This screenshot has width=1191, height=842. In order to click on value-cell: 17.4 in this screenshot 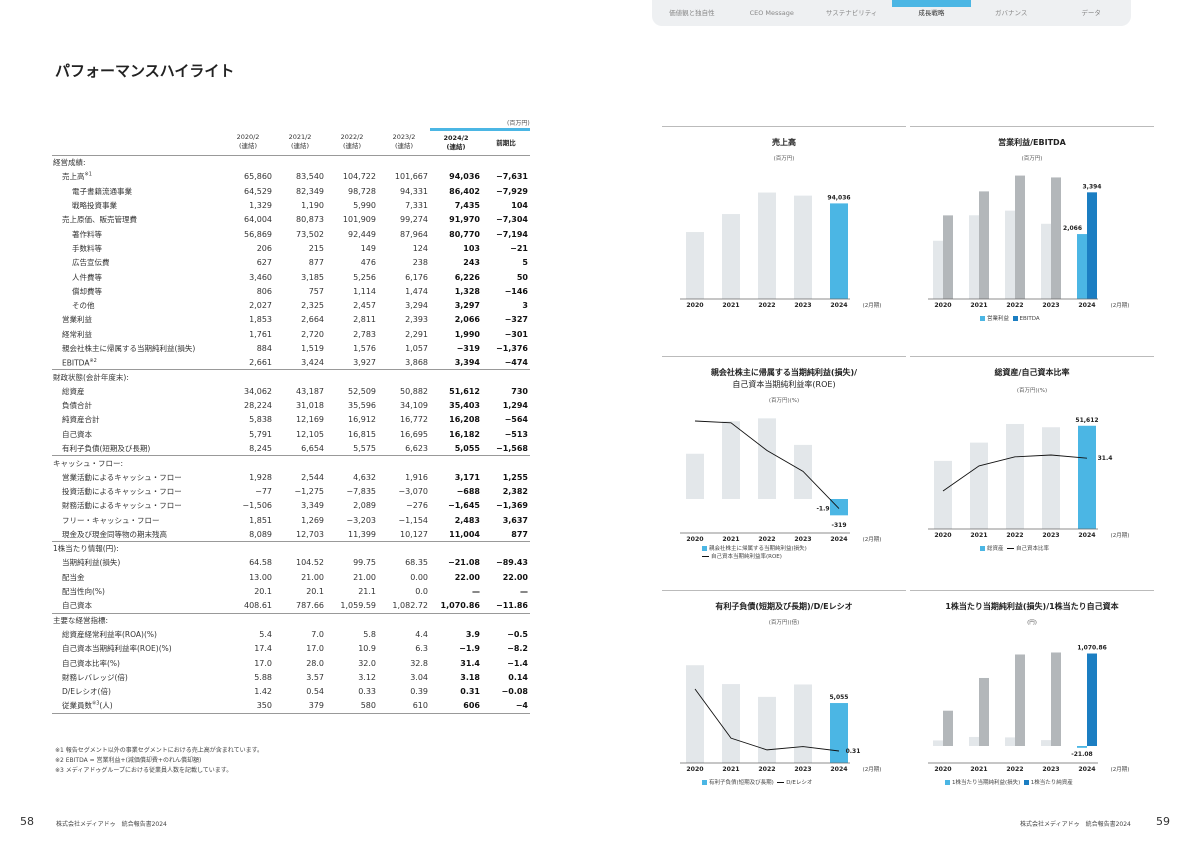, I will do `click(263, 649)`.